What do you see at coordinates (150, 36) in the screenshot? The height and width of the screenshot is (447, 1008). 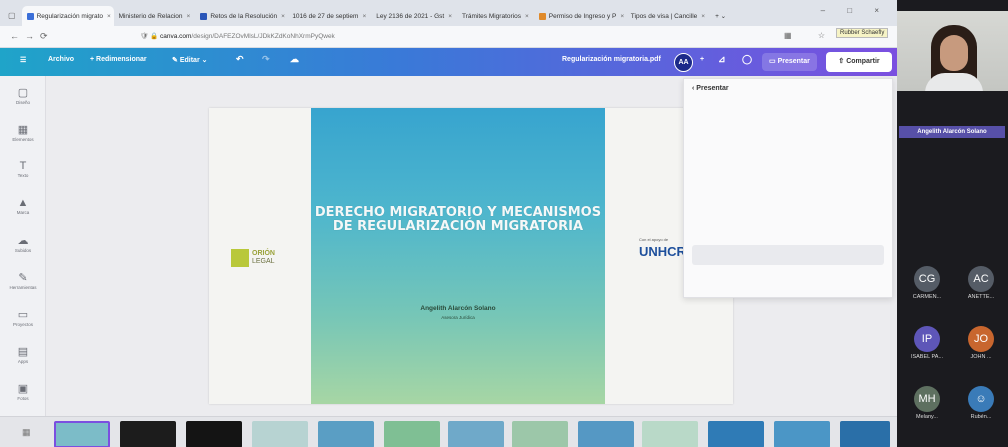 I see `shield-icon: 🛡 🔒` at bounding box center [150, 36].